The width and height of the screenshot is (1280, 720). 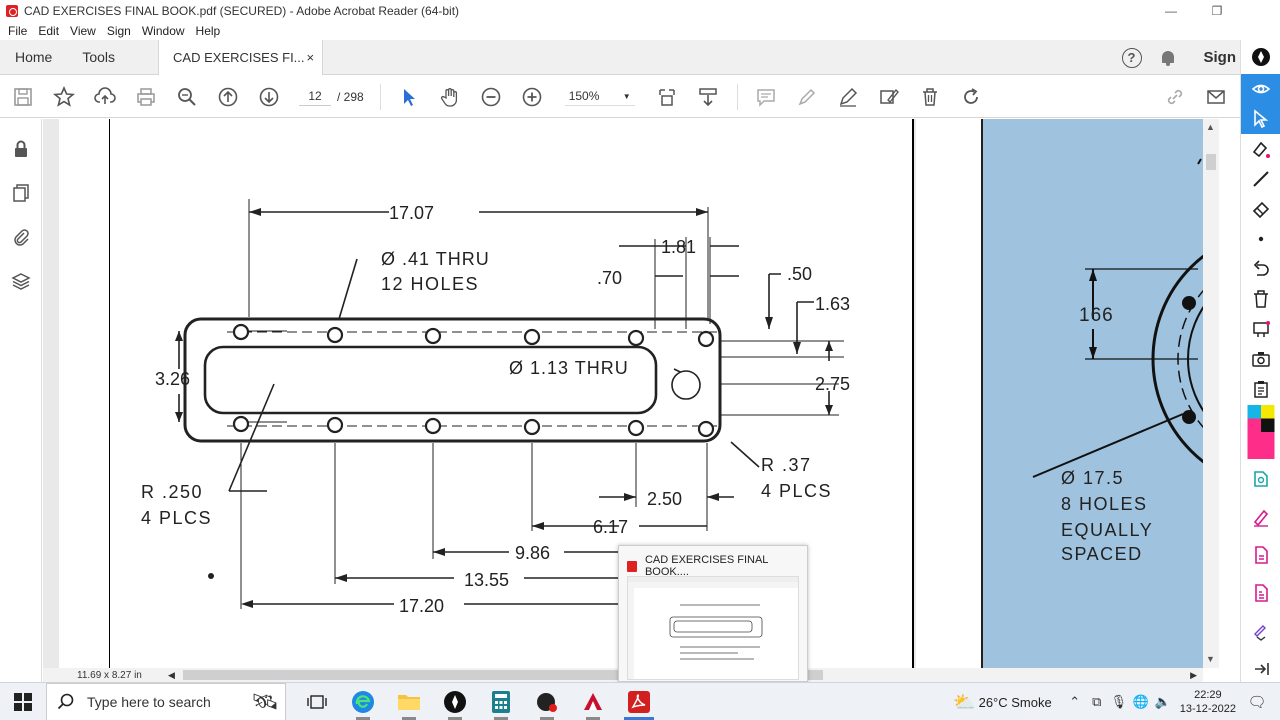 What do you see at coordinates (186, 97) in the screenshot?
I see `zoom-search-icon` at bounding box center [186, 97].